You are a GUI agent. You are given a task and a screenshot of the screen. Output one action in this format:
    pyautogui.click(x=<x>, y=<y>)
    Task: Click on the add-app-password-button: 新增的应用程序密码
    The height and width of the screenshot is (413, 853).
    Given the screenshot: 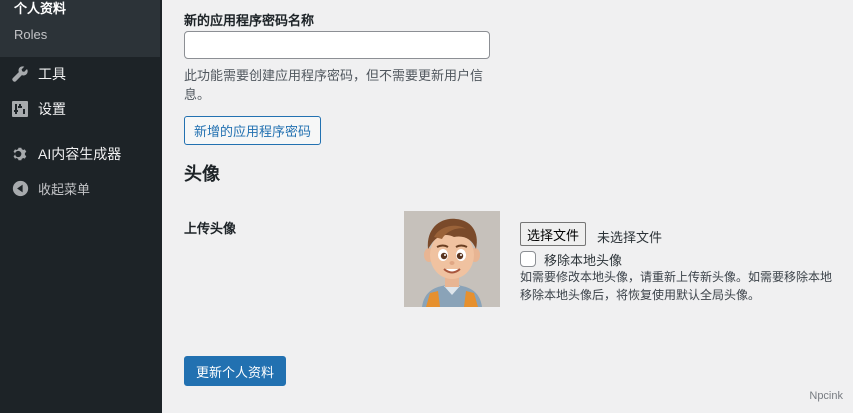 What is the action you would take?
    pyautogui.click(x=253, y=130)
    